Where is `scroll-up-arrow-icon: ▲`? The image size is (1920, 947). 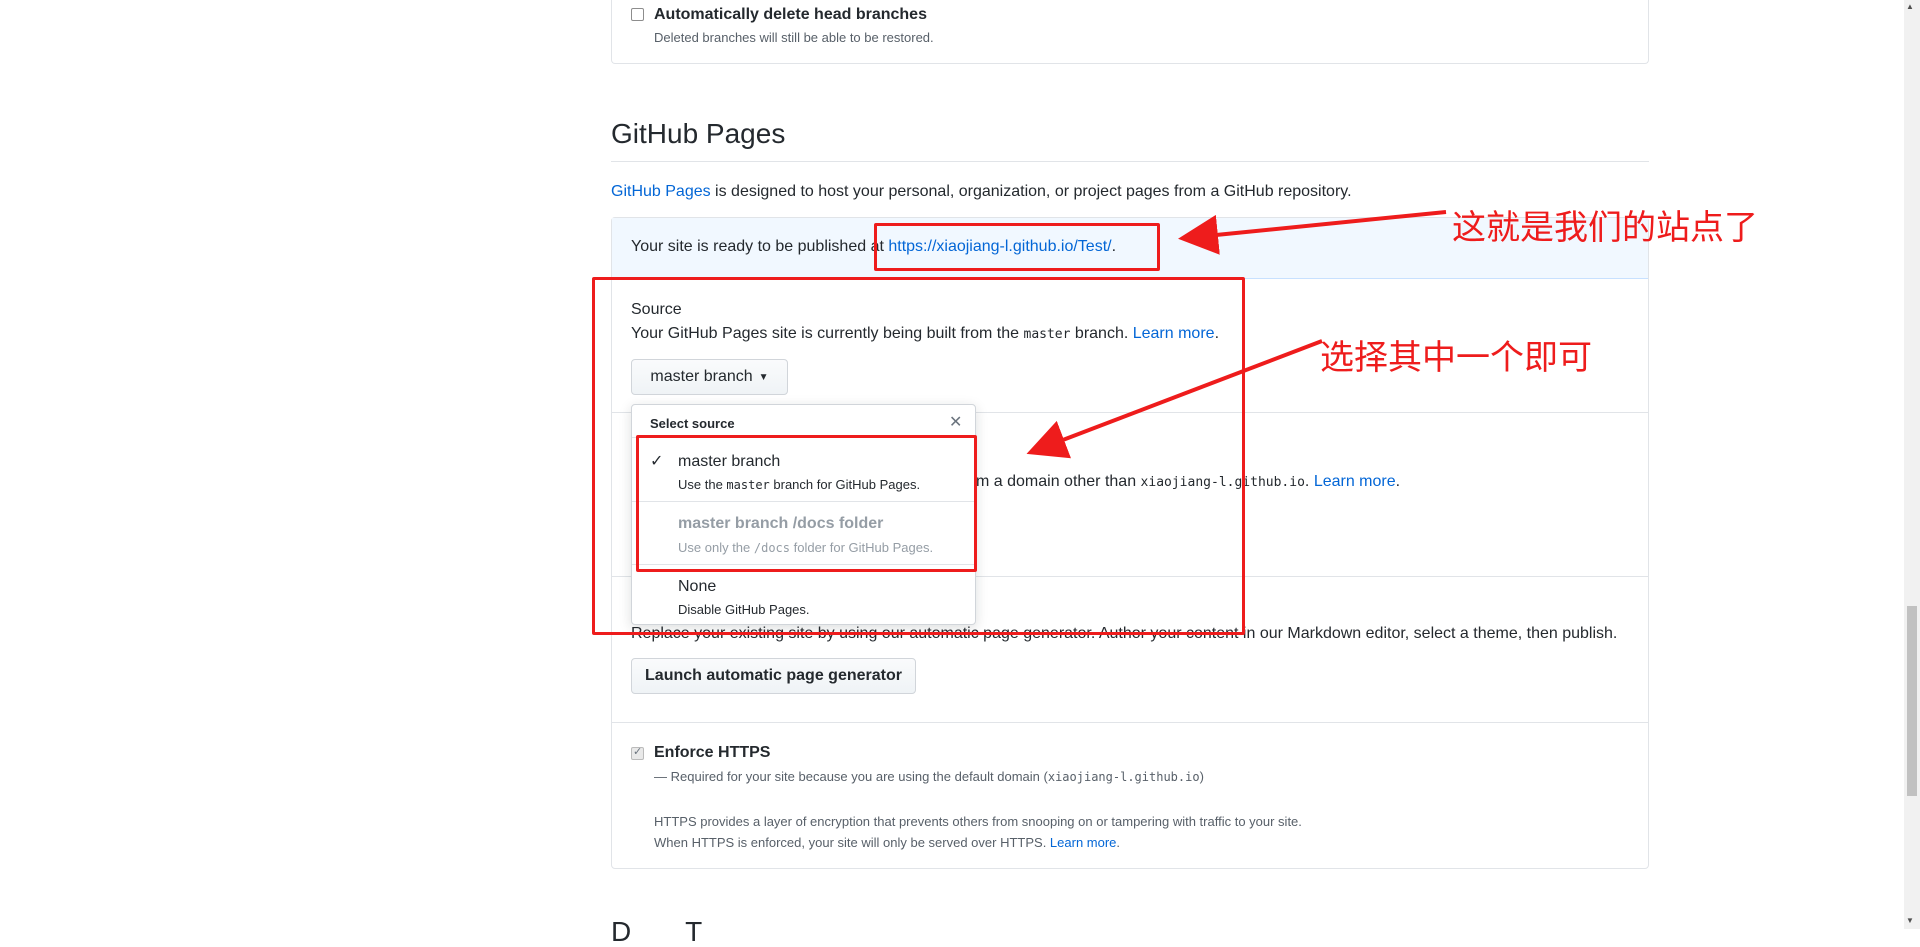 scroll-up-arrow-icon: ▲ is located at coordinates (1910, 6).